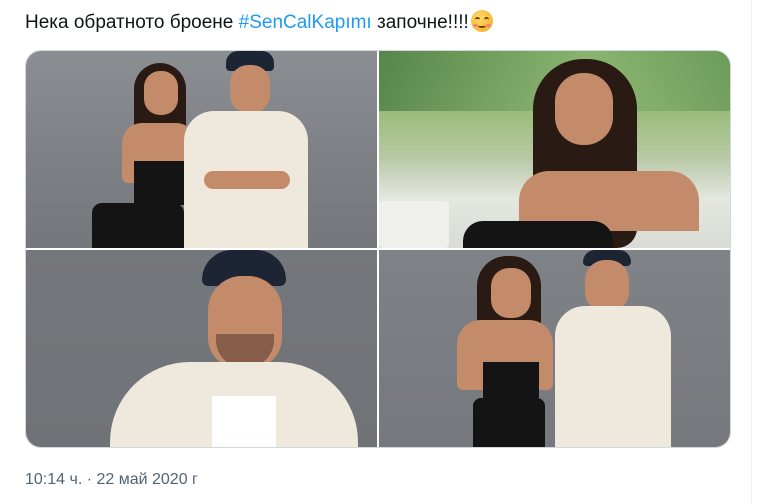  Describe the element at coordinates (111, 480) in the screenshot. I see `tweet-timestamp: 10:14 ч. · 22 май 2020 г` at that location.